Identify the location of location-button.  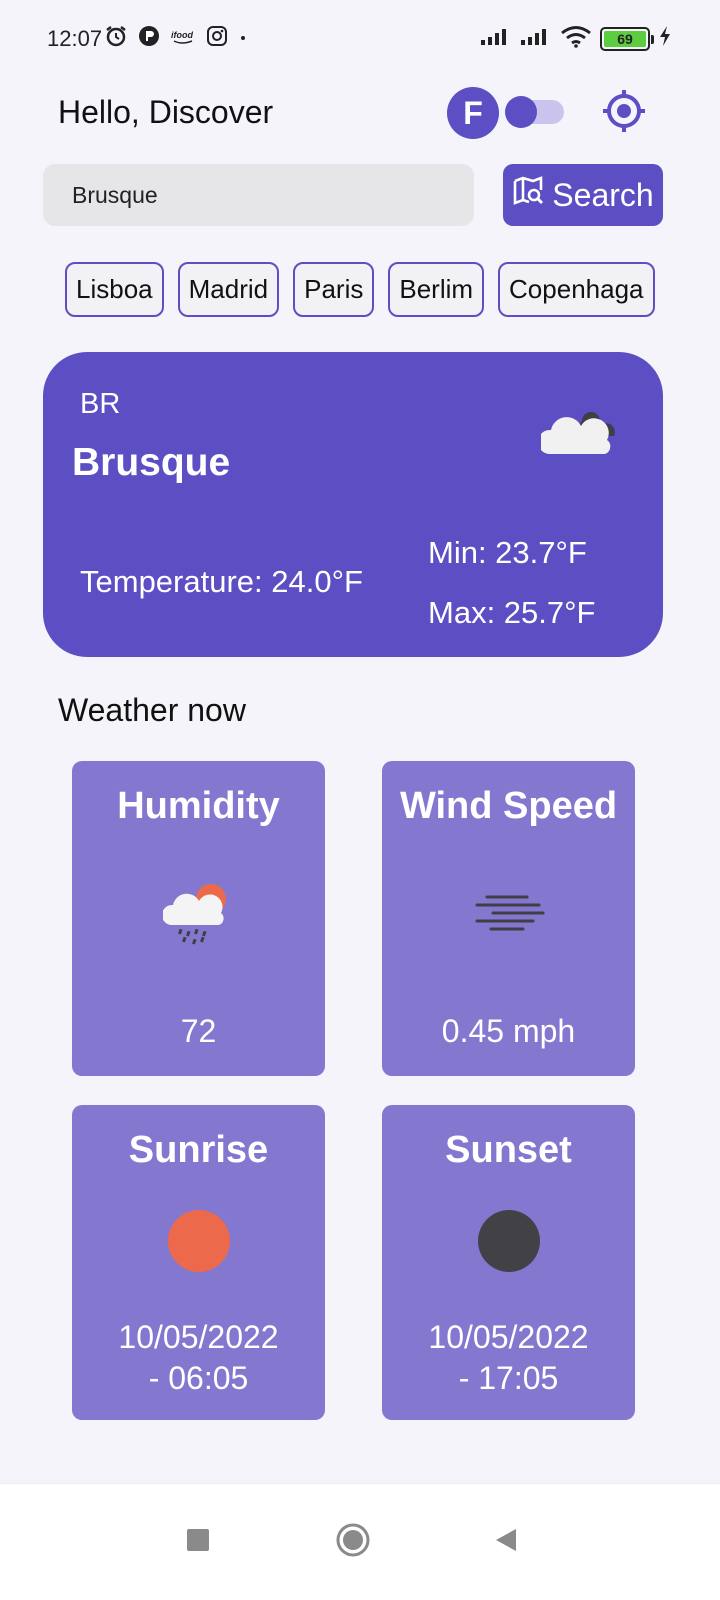
(624, 113).